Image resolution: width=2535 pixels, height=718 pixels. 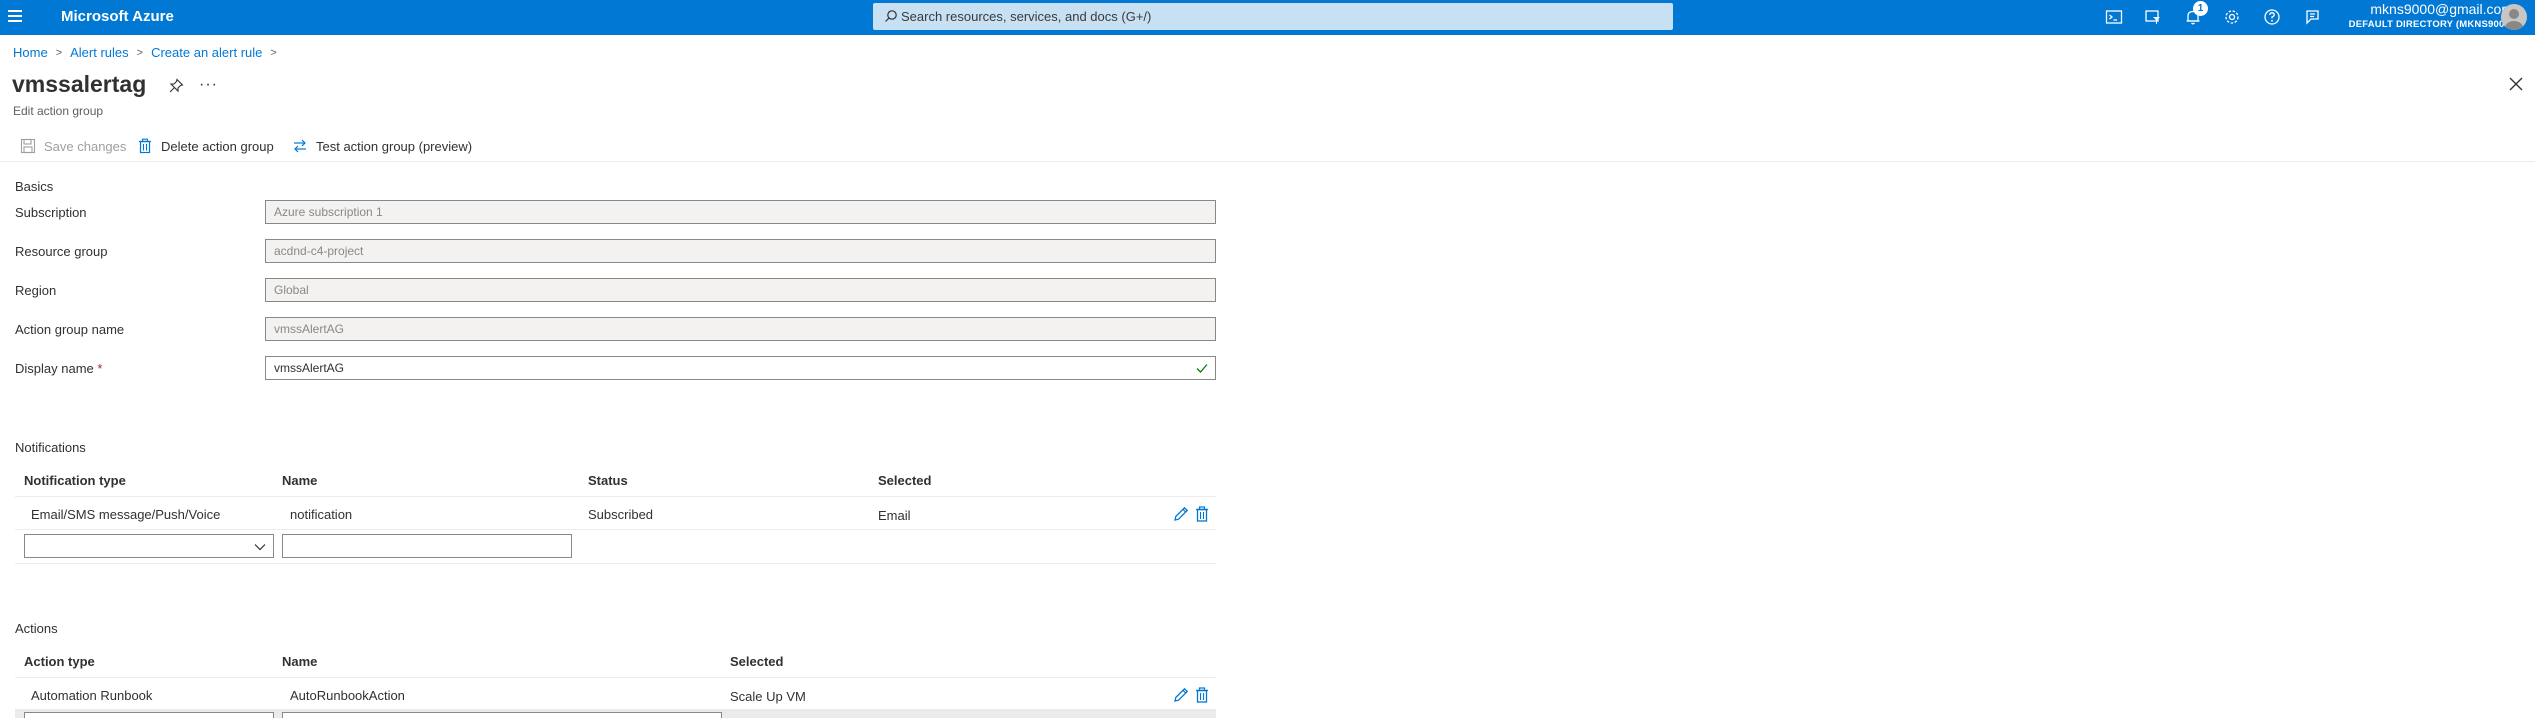 I want to click on display-name-label: Display name, so click(x=54, y=368).